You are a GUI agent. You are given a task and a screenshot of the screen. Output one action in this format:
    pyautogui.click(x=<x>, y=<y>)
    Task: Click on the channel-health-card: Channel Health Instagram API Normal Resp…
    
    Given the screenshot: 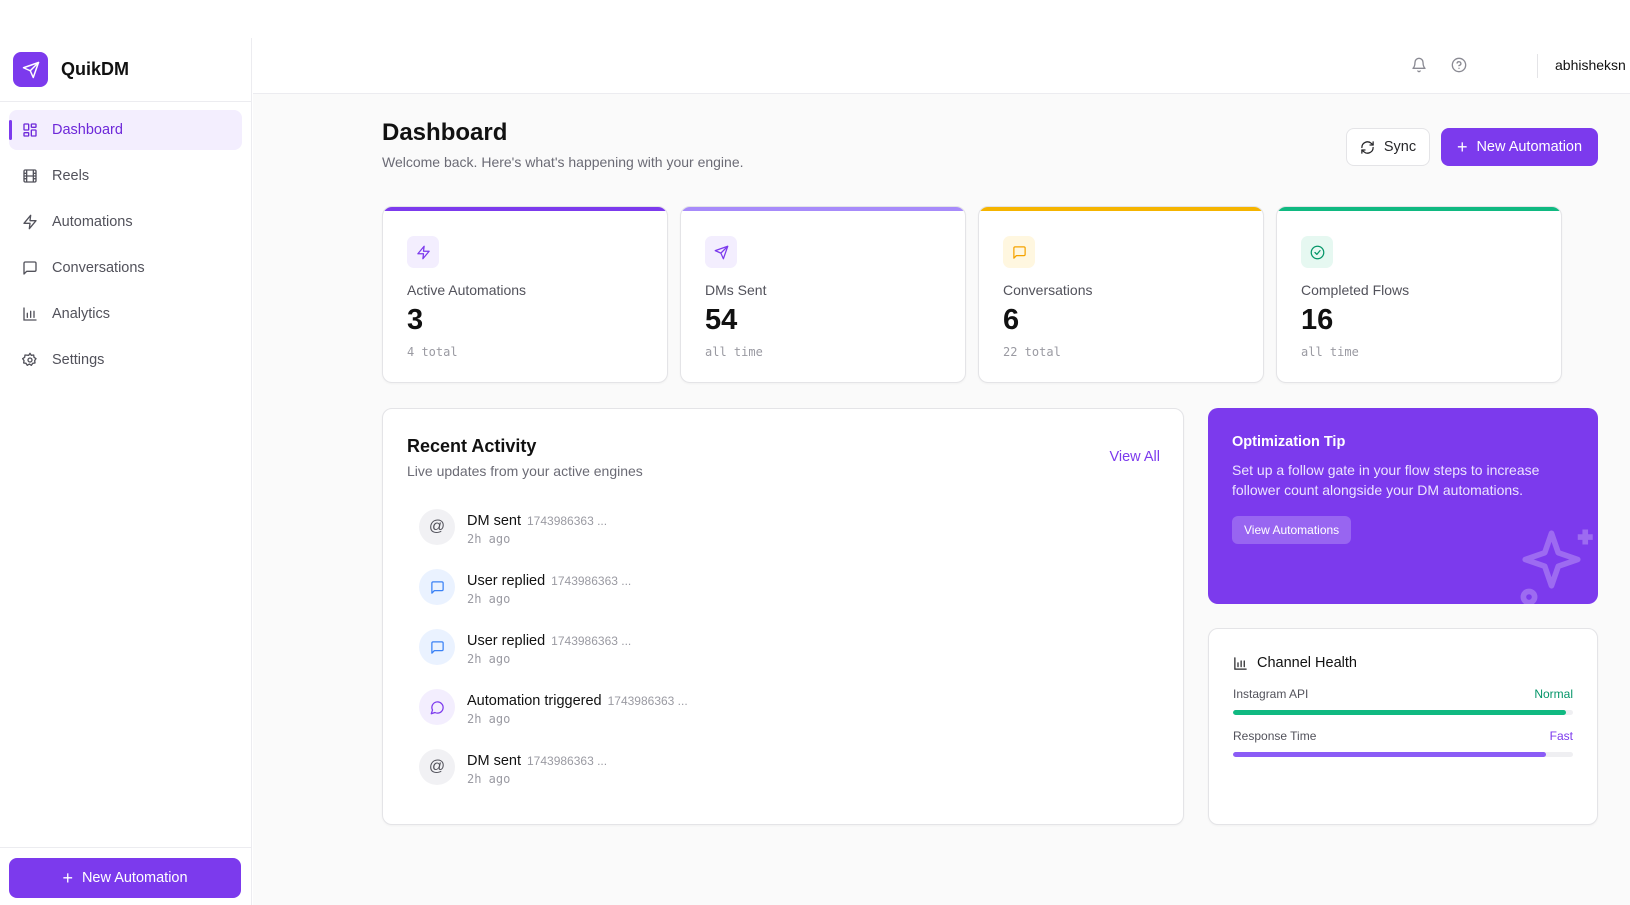 What is the action you would take?
    pyautogui.click(x=1403, y=726)
    